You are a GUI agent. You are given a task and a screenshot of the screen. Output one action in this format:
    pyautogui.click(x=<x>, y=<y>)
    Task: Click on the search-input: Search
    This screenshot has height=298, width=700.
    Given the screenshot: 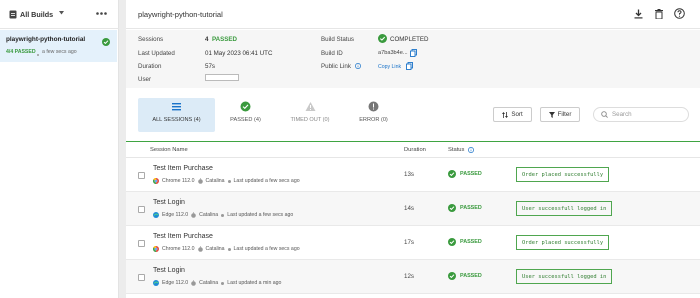 What is the action you would take?
    pyautogui.click(x=641, y=114)
    